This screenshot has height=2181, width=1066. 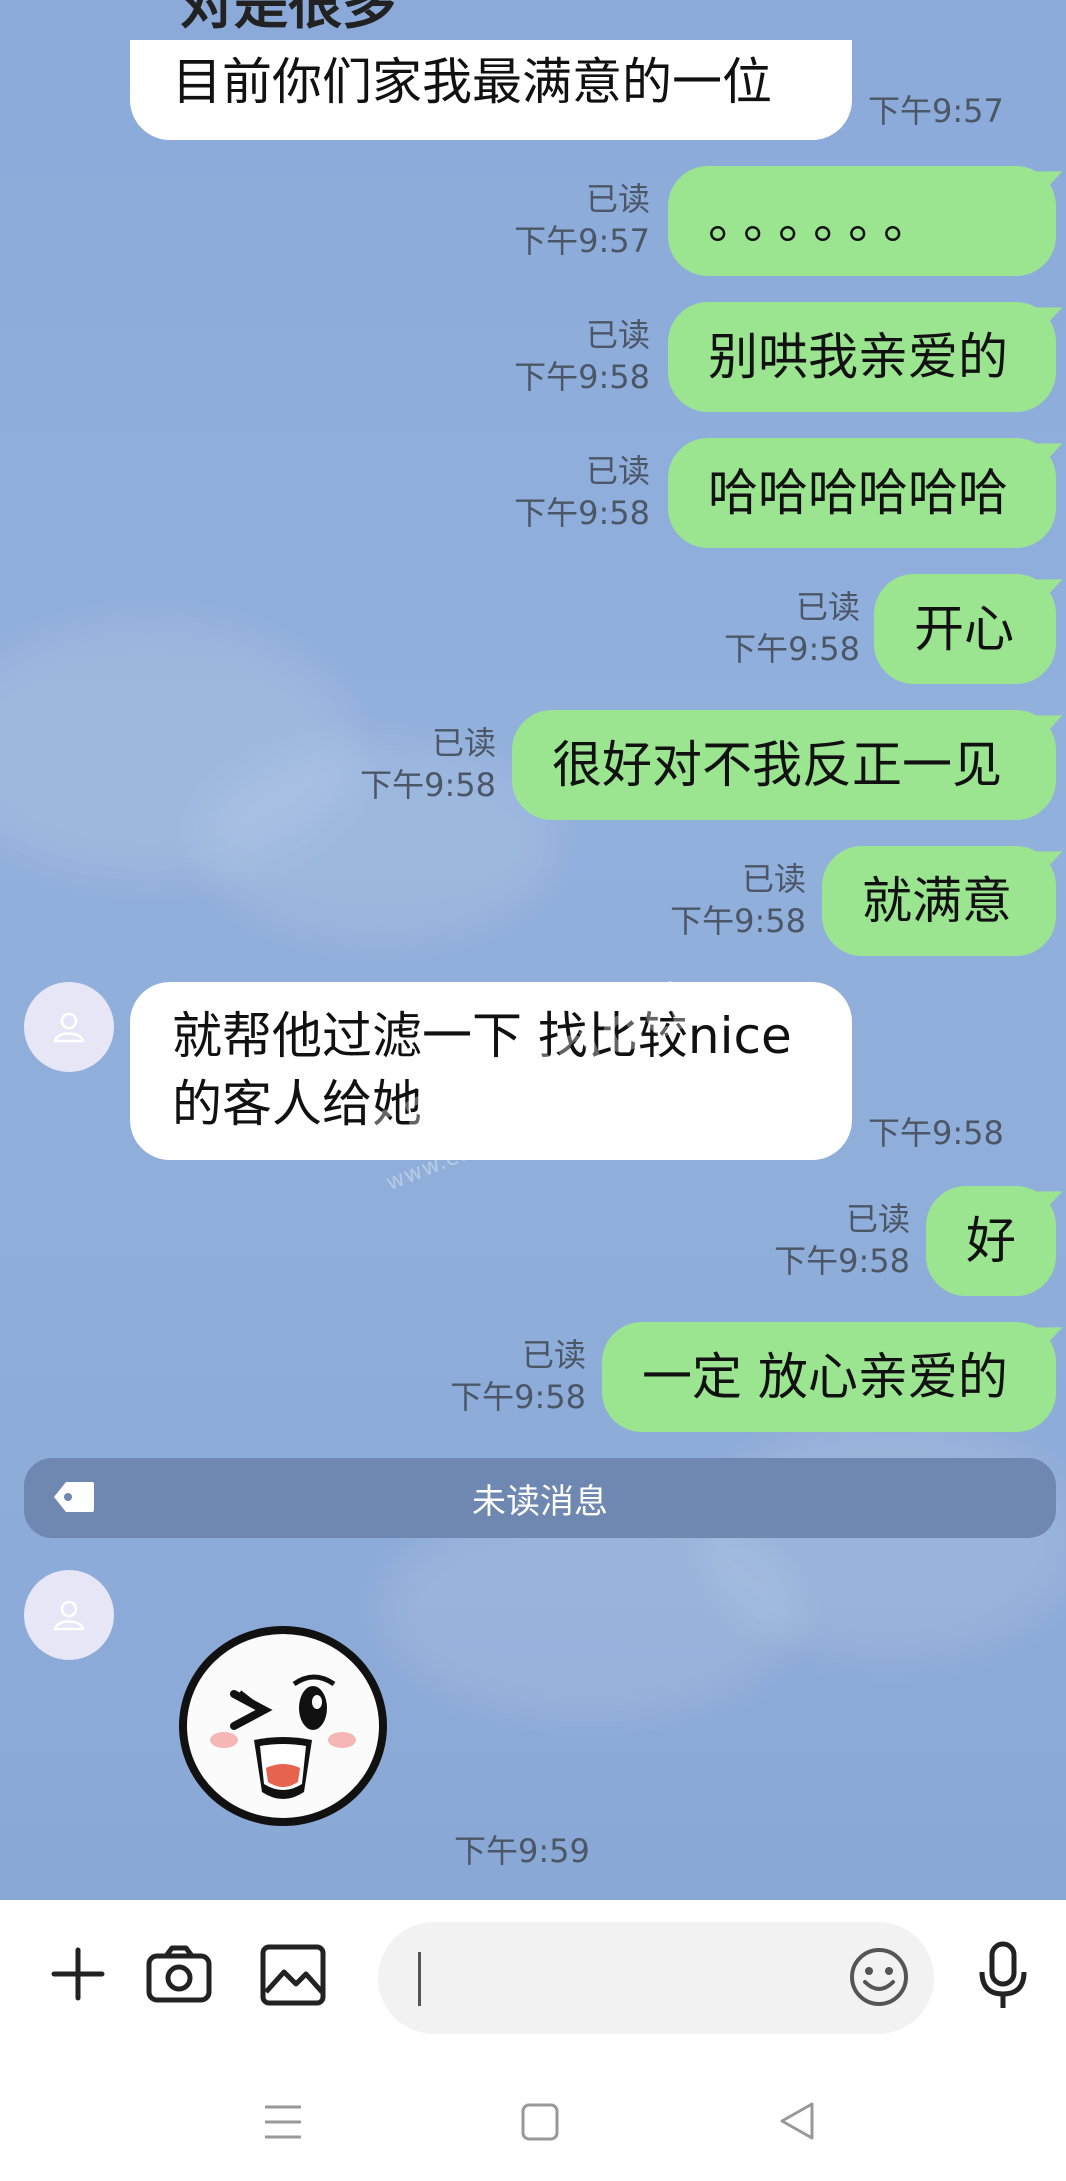 I want to click on system-navigation-bar, so click(x=533, y=2115).